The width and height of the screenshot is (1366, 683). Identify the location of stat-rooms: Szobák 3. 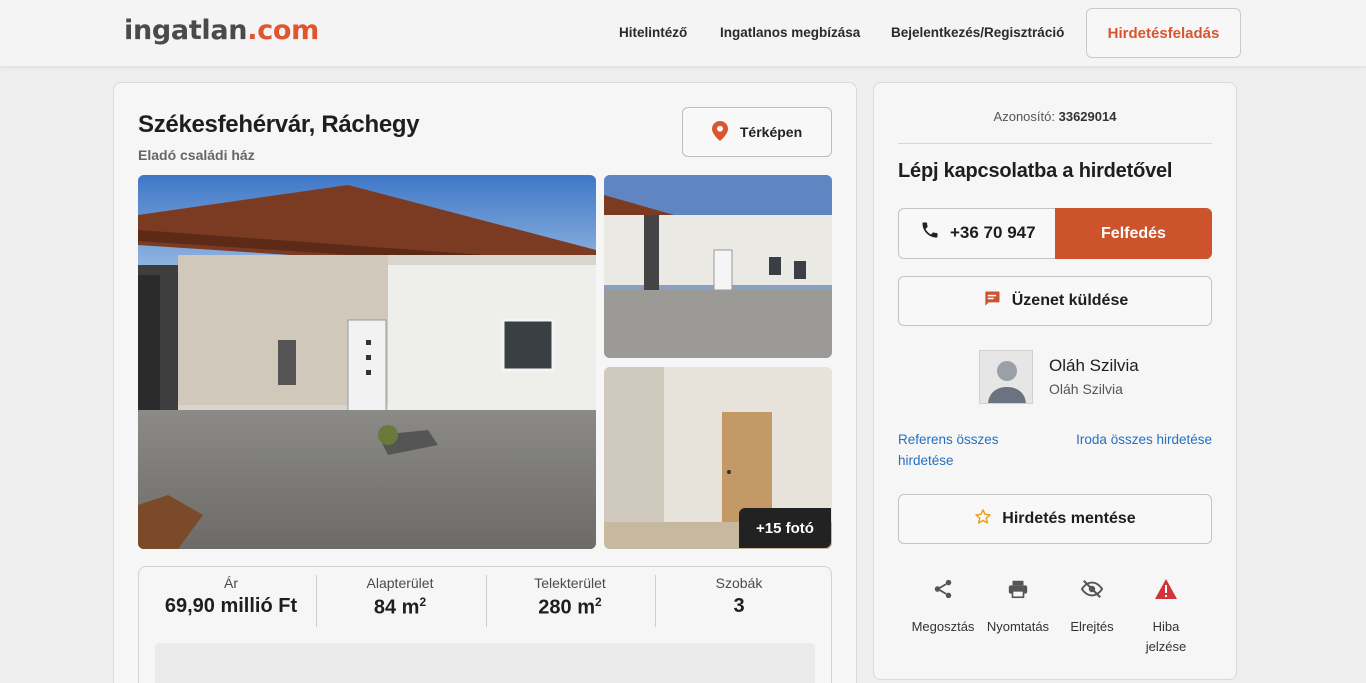
(739, 596).